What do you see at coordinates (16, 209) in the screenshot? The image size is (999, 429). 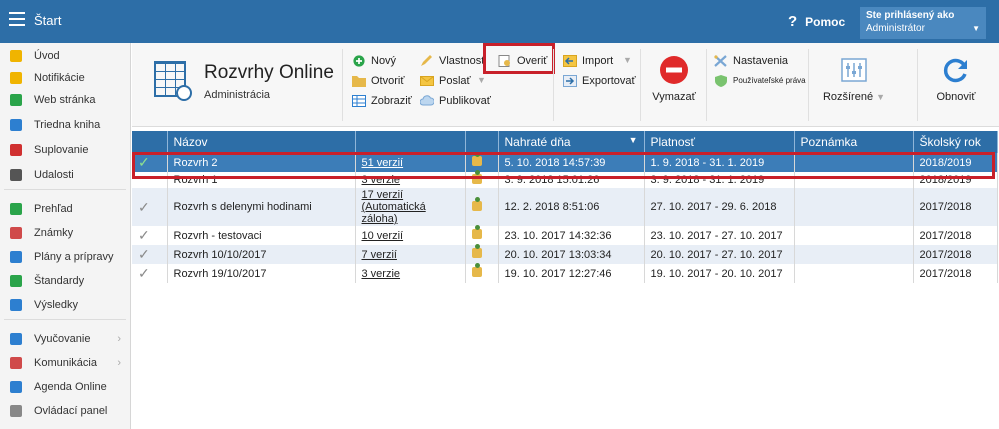 I see `overview-icon` at bounding box center [16, 209].